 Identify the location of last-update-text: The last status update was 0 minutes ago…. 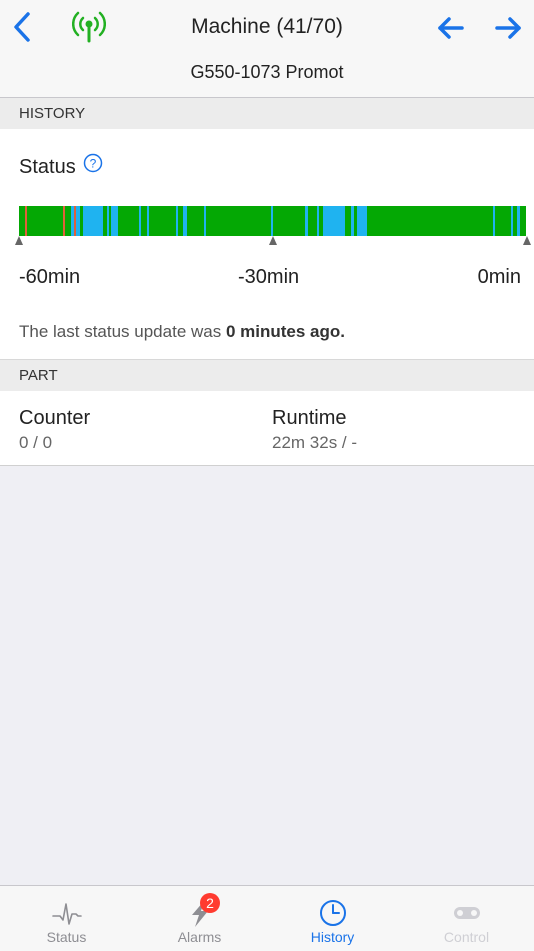
(182, 332).